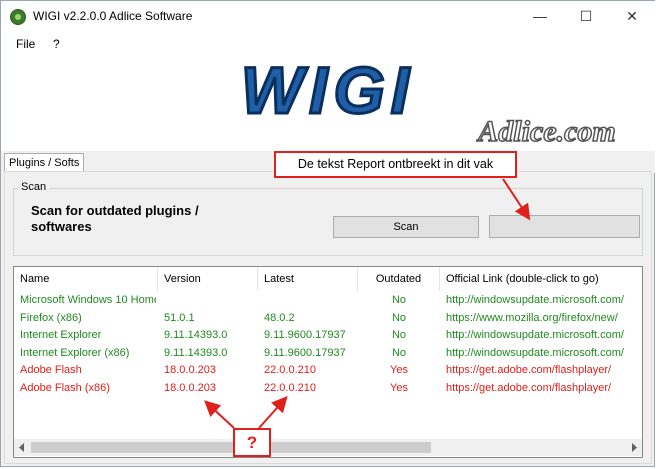  What do you see at coordinates (51, 317) in the screenshot?
I see `cell-name: Firefox (x86)` at bounding box center [51, 317].